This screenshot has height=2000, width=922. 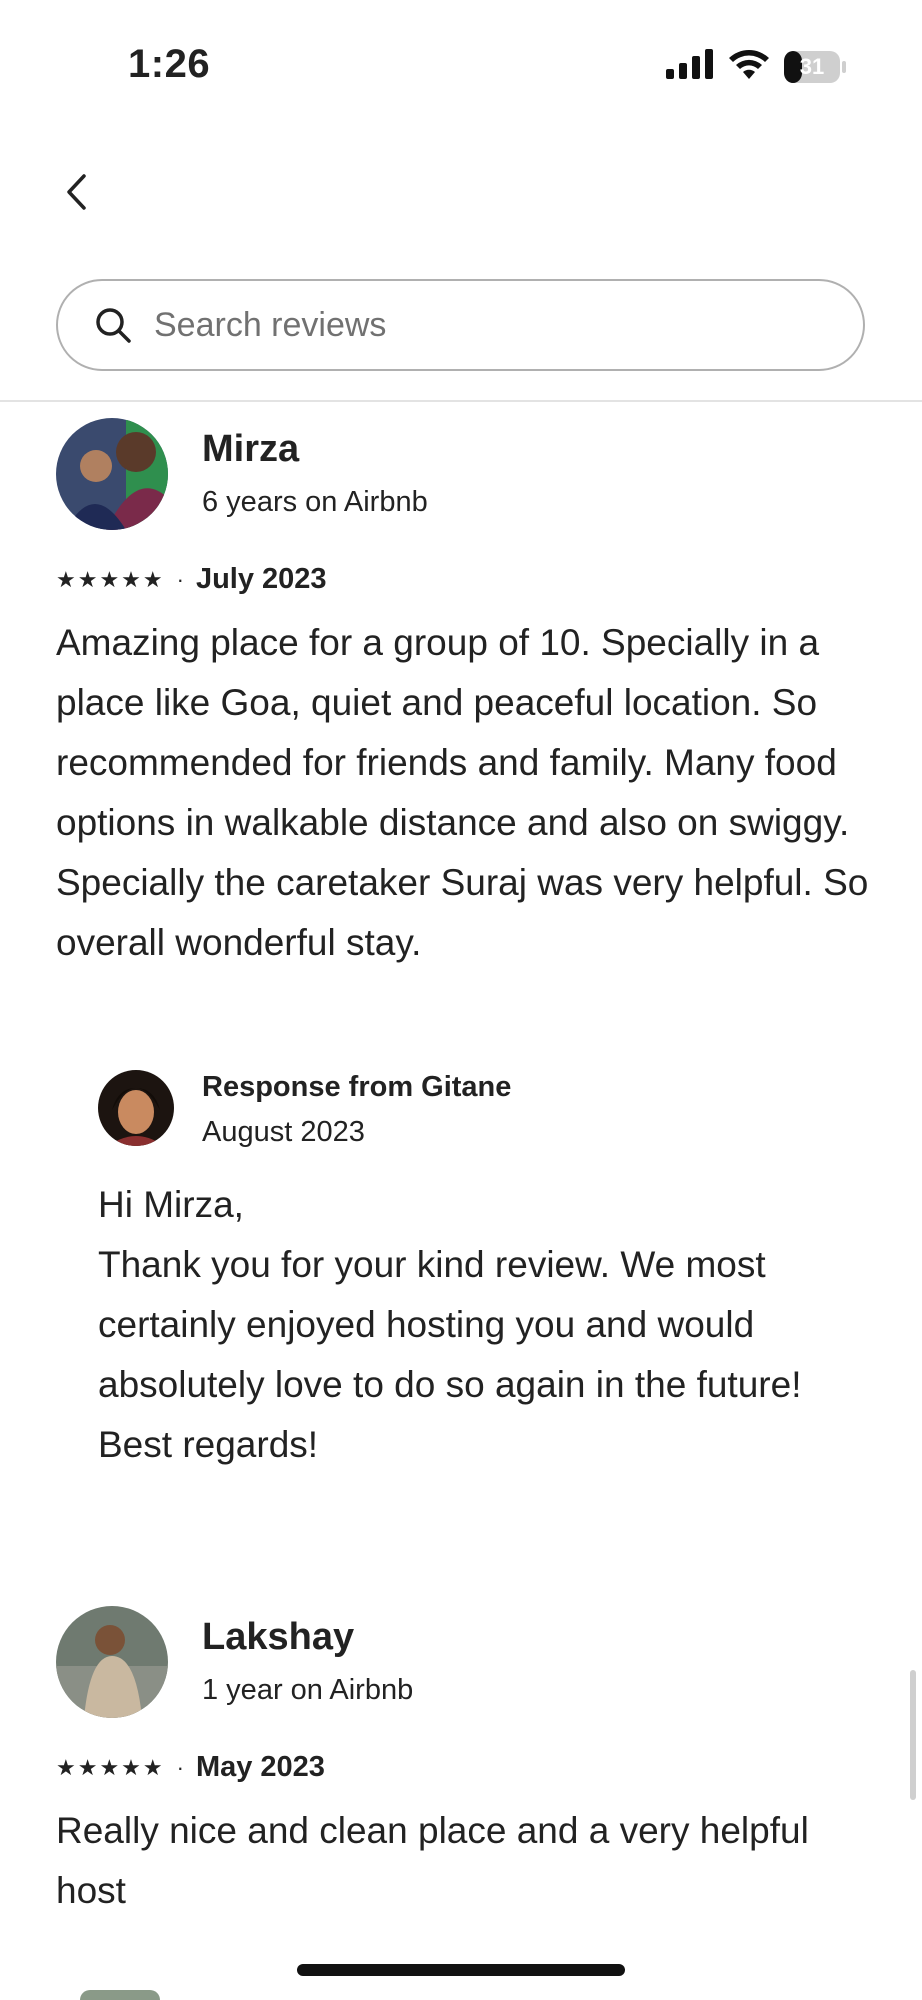 I want to click on battery-icon: 31, so click(x=815, y=66).